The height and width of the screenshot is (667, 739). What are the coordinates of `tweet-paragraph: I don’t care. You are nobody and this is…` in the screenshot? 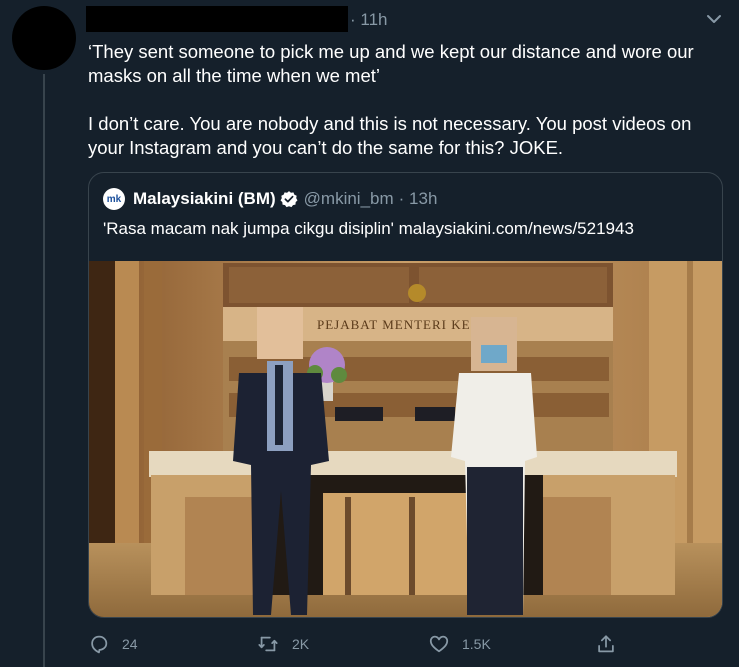 It's located at (390, 135).